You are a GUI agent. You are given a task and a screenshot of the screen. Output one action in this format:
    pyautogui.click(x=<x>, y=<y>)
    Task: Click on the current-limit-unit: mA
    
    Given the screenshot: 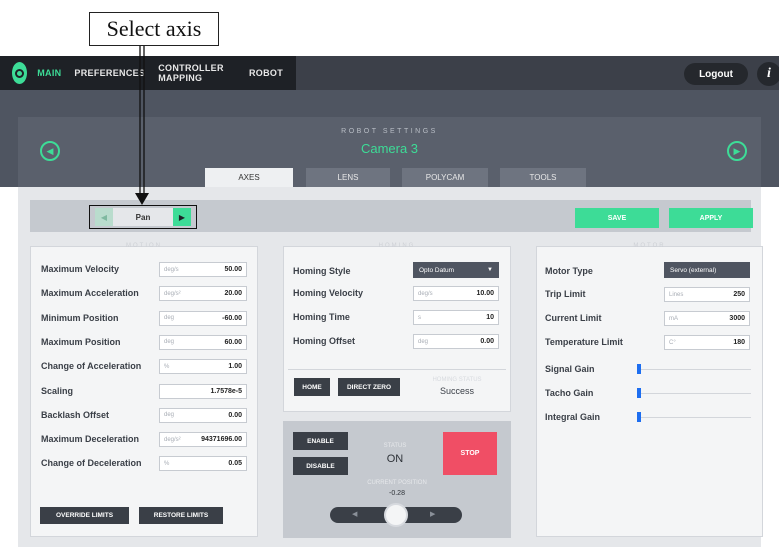 What is the action you would take?
    pyautogui.click(x=673, y=318)
    